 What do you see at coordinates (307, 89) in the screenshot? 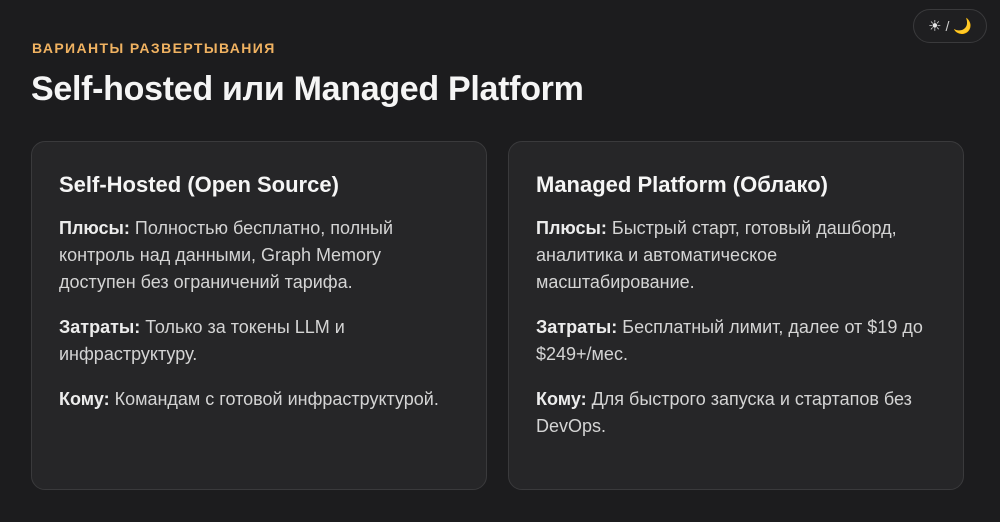
I see `page-title: Self-hosted или Managed Platform` at bounding box center [307, 89].